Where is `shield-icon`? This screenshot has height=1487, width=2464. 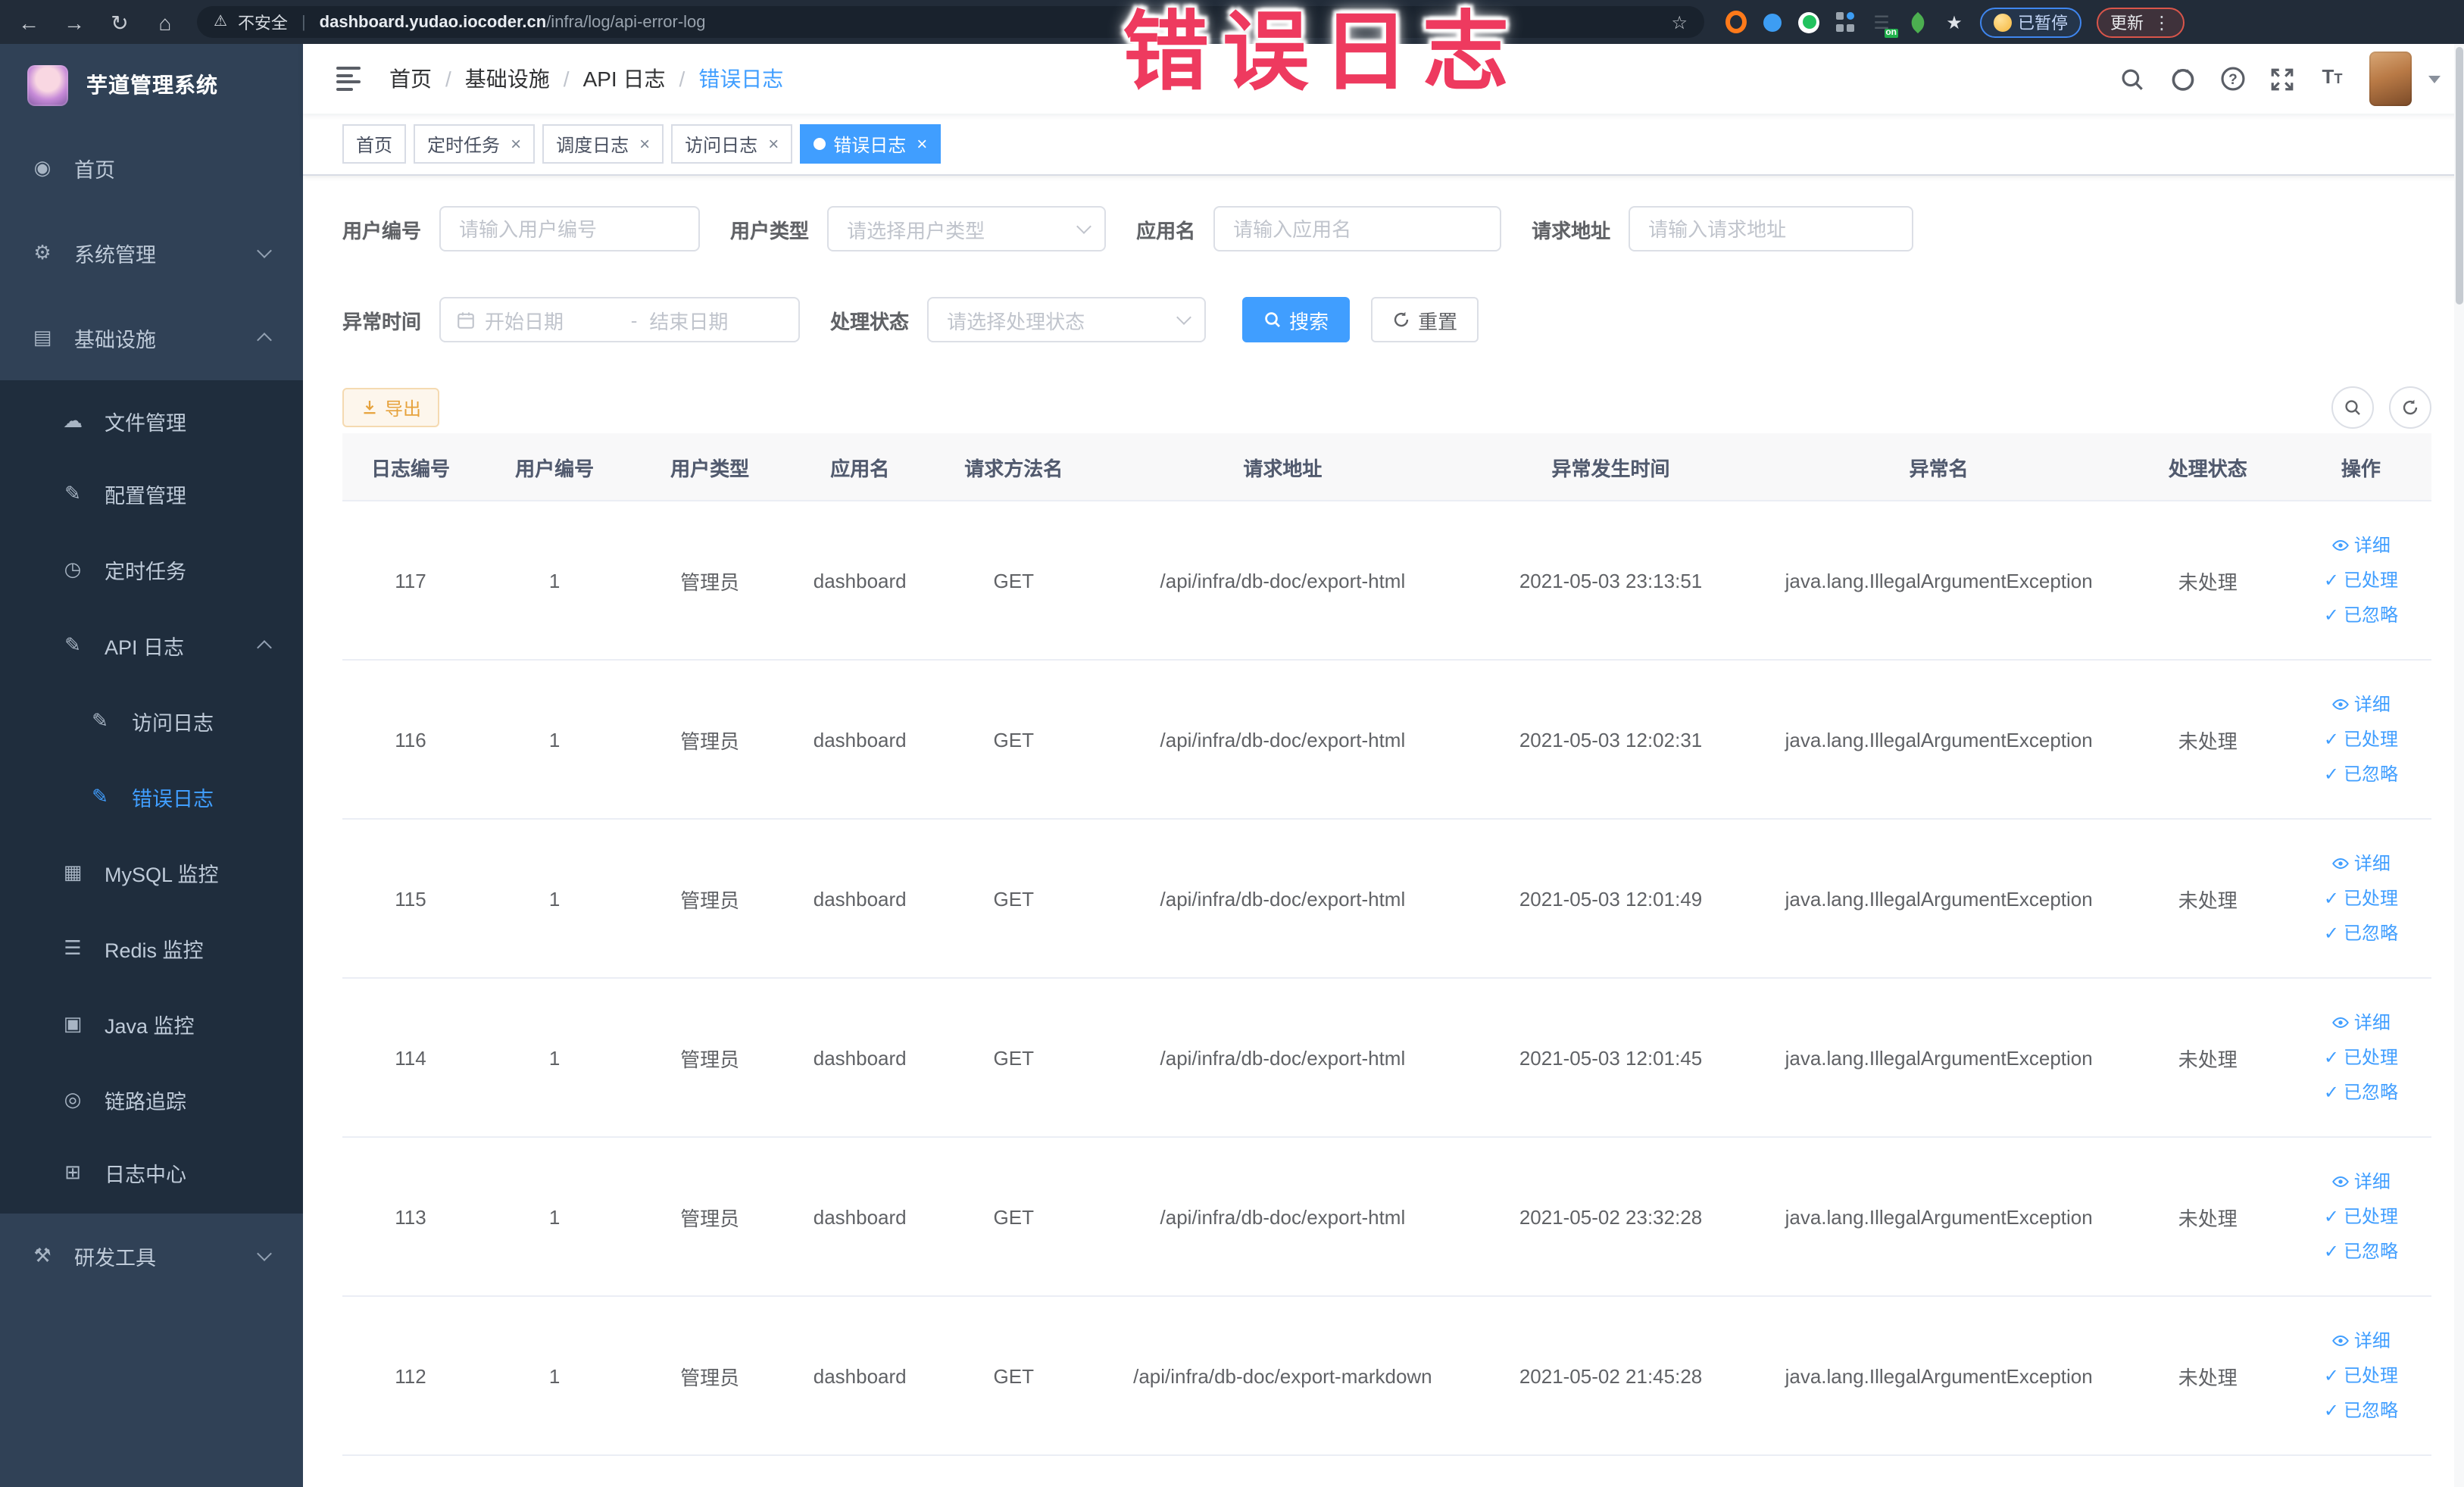 shield-icon is located at coordinates (1772, 22).